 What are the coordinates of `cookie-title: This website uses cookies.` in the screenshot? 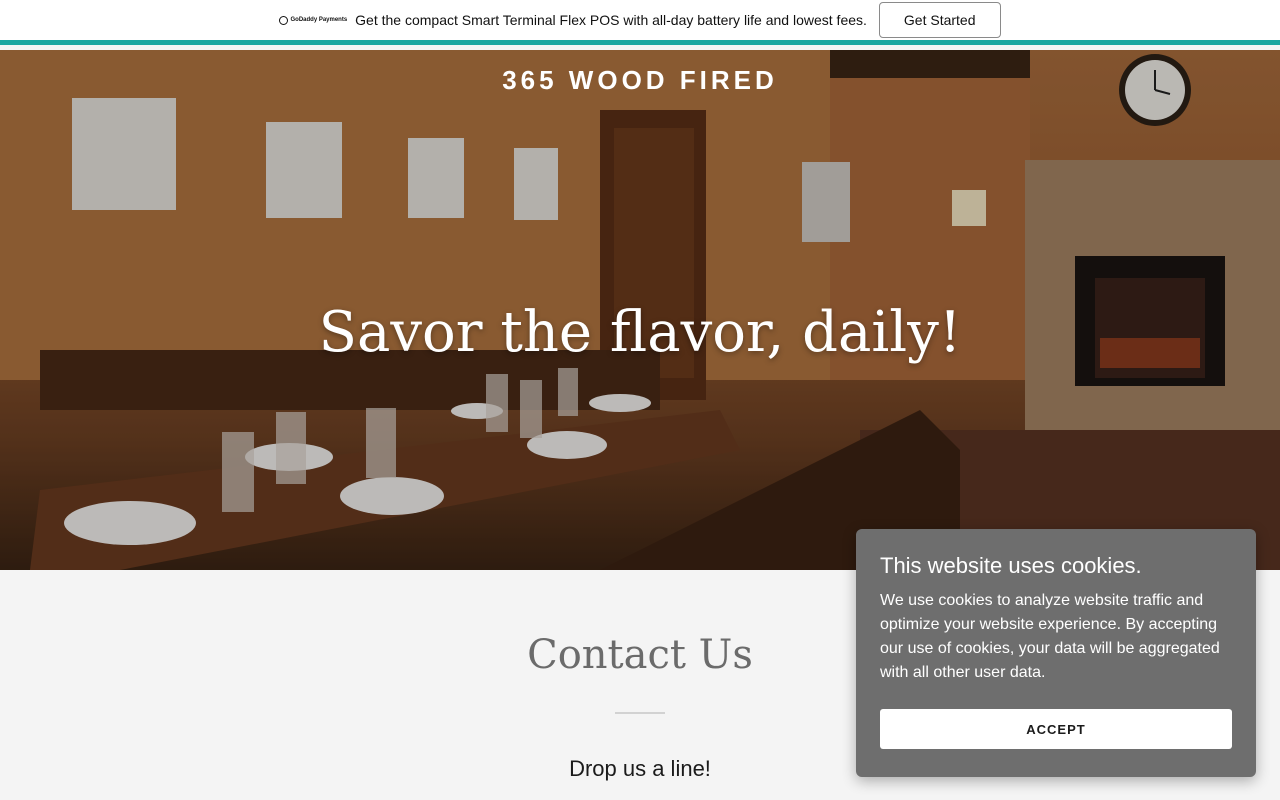 It's located at (1011, 565).